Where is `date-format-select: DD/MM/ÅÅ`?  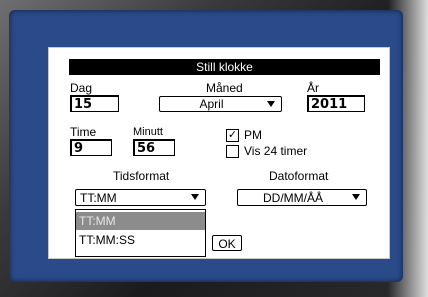 date-format-select: DD/MM/ÅÅ is located at coordinates (302, 197).